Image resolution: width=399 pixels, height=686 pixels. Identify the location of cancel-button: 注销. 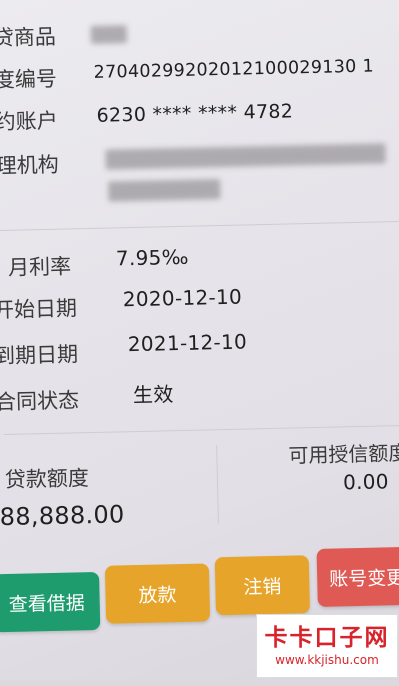
(262, 585).